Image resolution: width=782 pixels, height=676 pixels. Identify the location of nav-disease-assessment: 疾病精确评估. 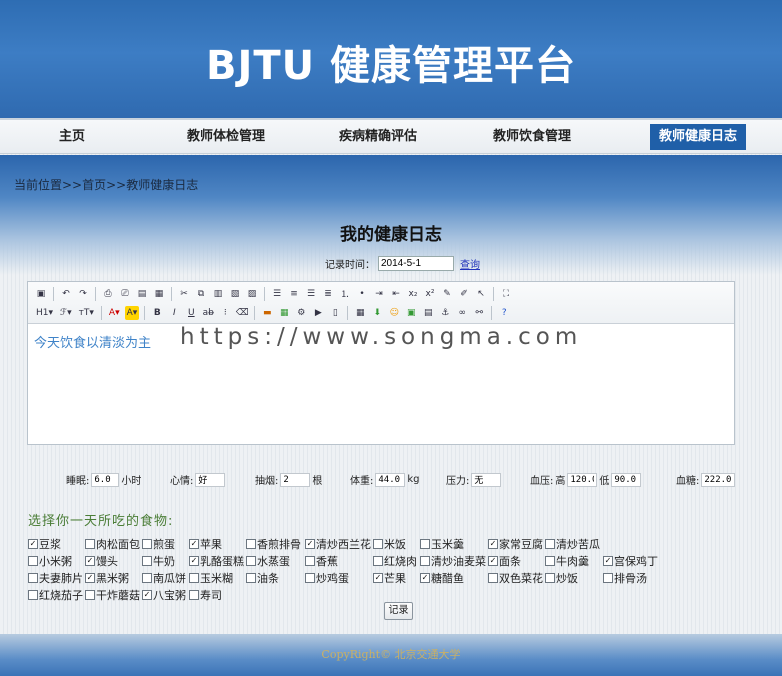
(378, 137).